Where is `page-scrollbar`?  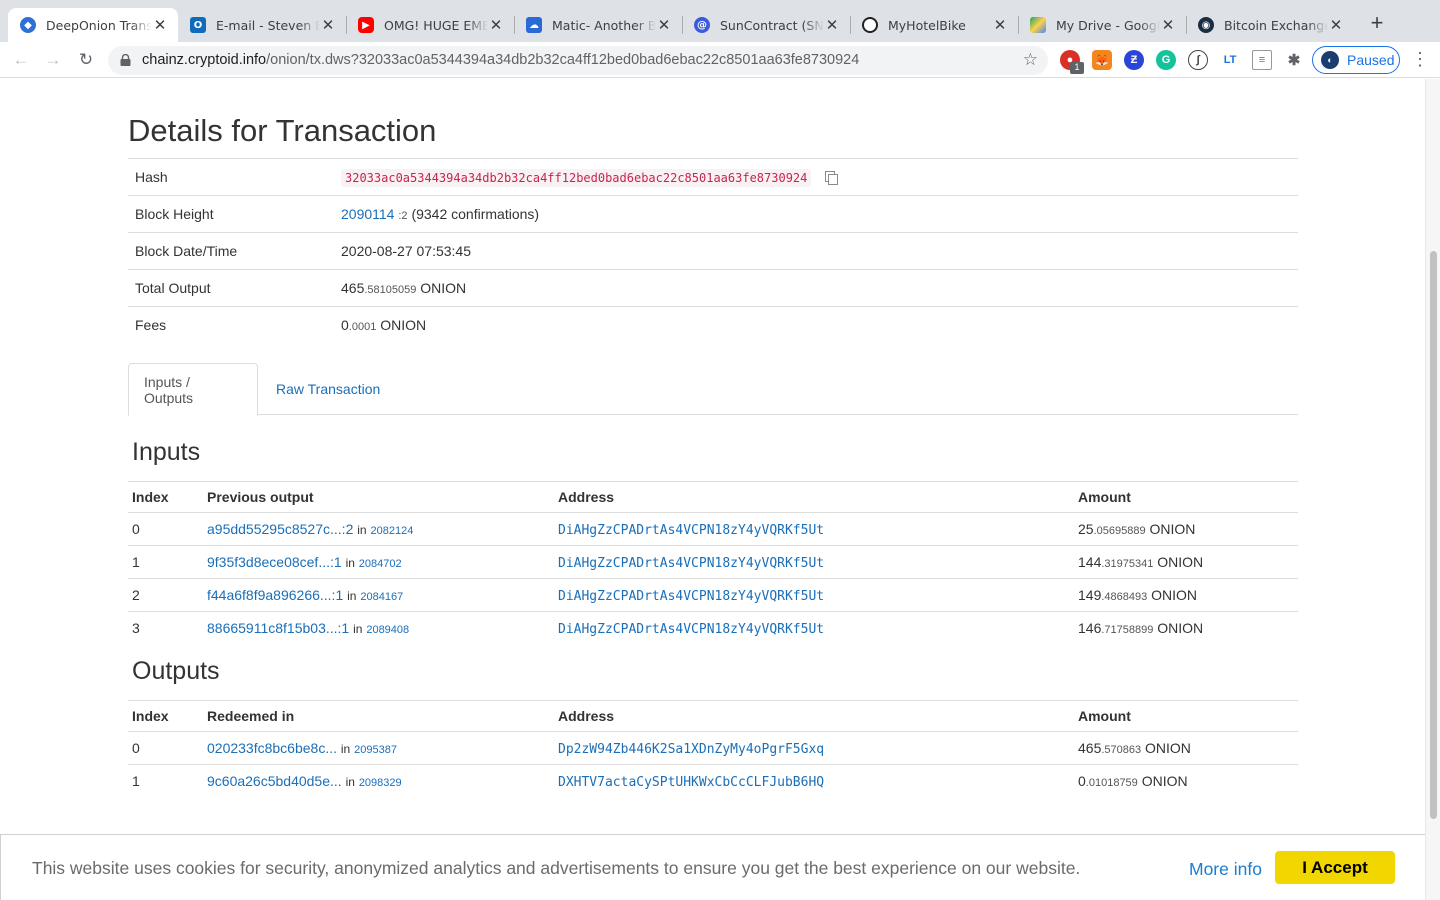 page-scrollbar is located at coordinates (1432, 489).